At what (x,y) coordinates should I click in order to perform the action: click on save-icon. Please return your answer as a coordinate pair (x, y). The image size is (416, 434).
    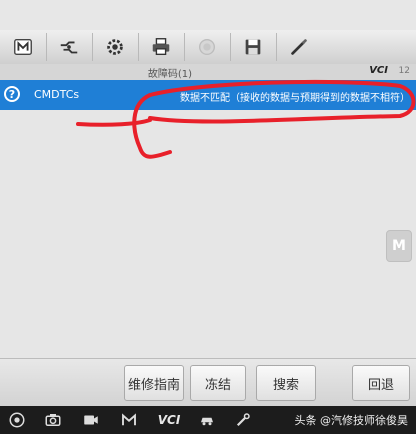
    Looking at the image, I should click on (253, 47).